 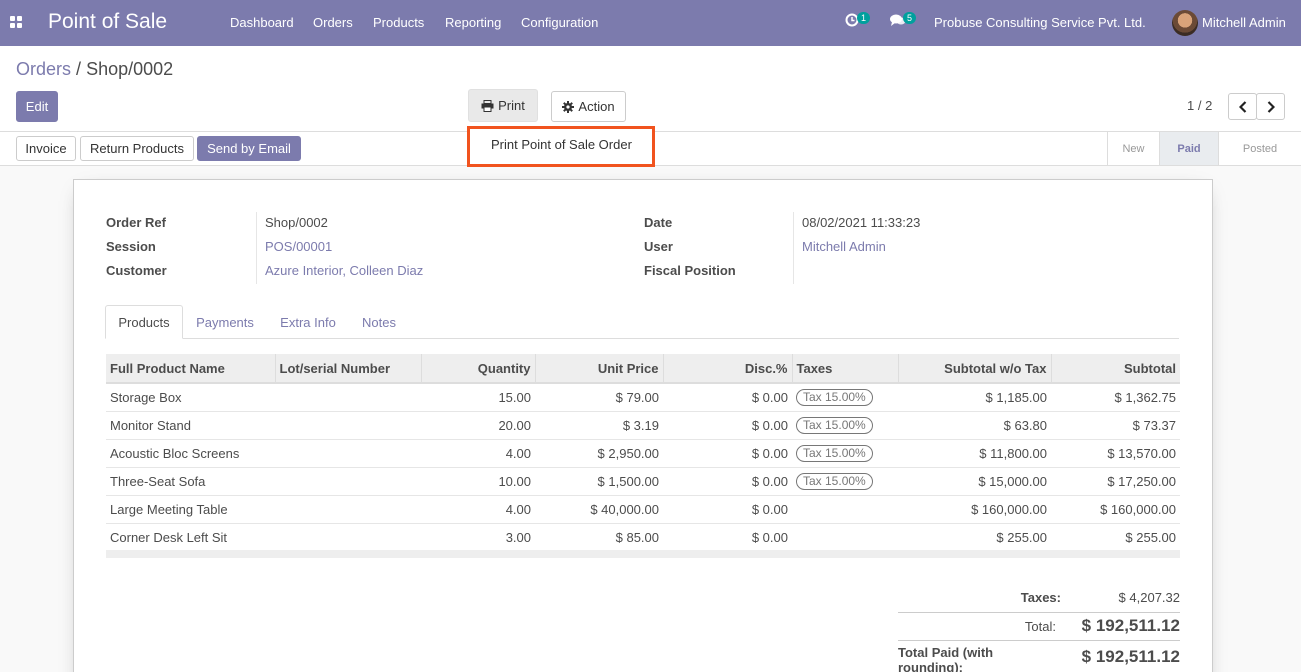 I want to click on action-button: Action, so click(x=588, y=106).